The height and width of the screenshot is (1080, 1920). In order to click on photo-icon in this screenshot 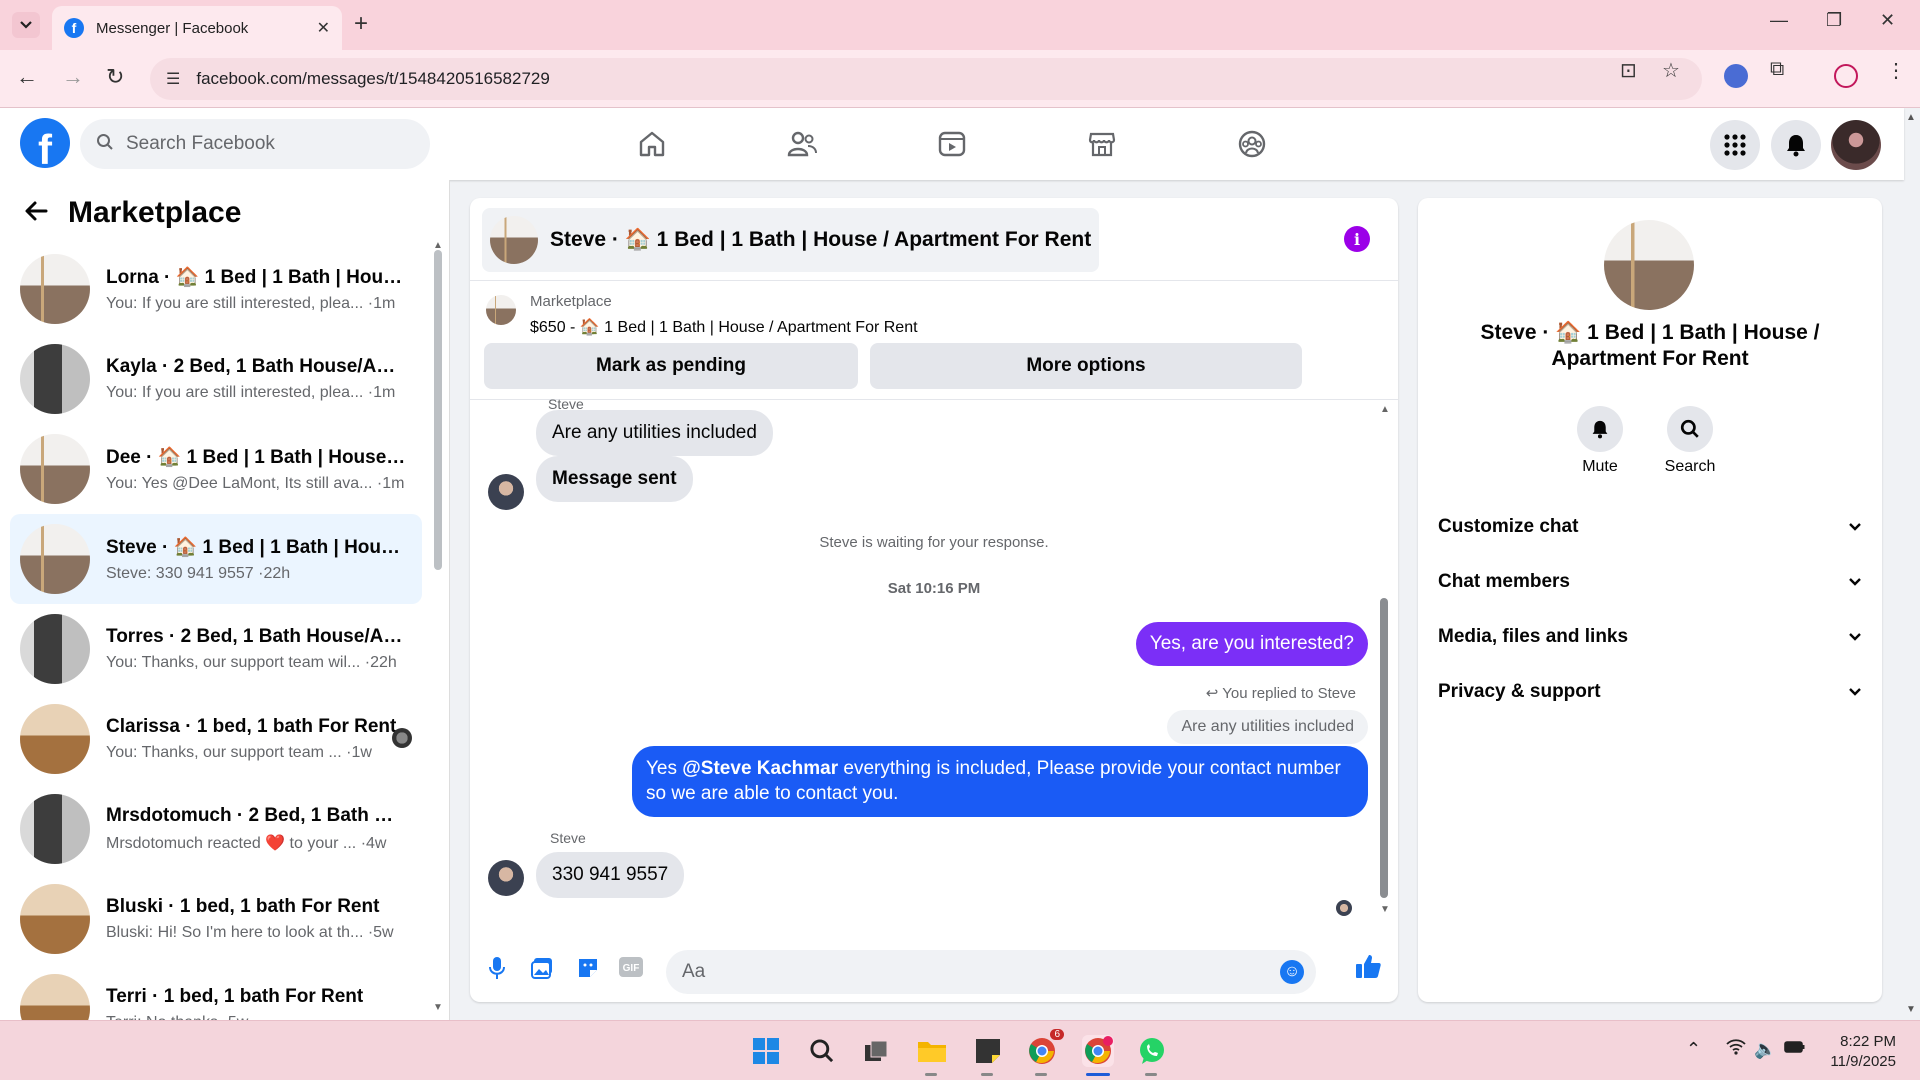, I will do `click(542, 971)`.